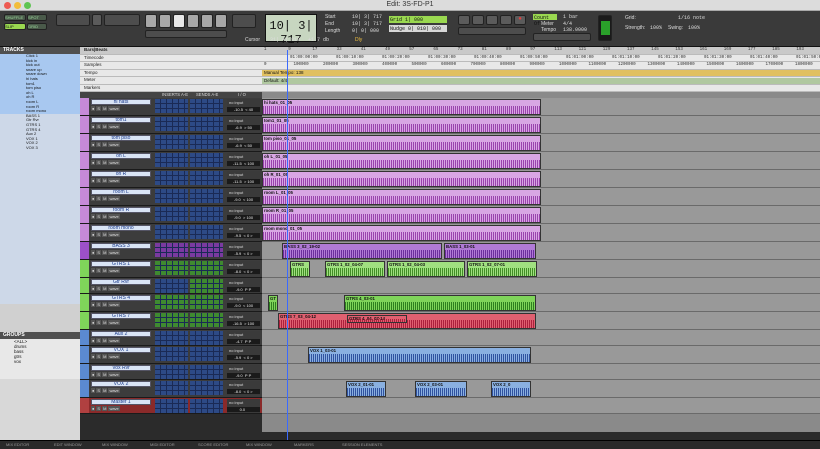  I want to click on audio-clip: GTRS 1_02_04-07, so click(355, 269).